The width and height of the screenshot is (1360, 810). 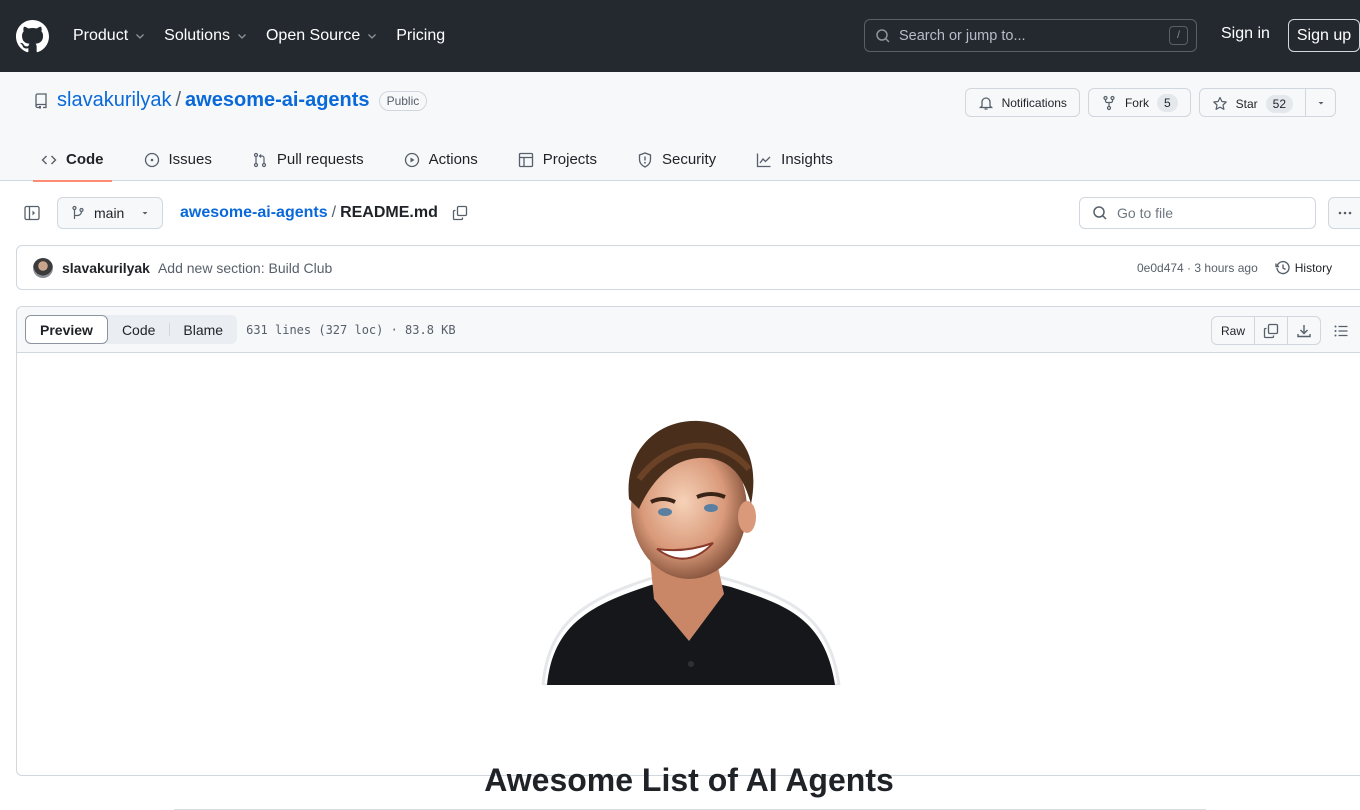 I want to click on global-search-input: Search or jump to... /, so click(x=1030, y=35).